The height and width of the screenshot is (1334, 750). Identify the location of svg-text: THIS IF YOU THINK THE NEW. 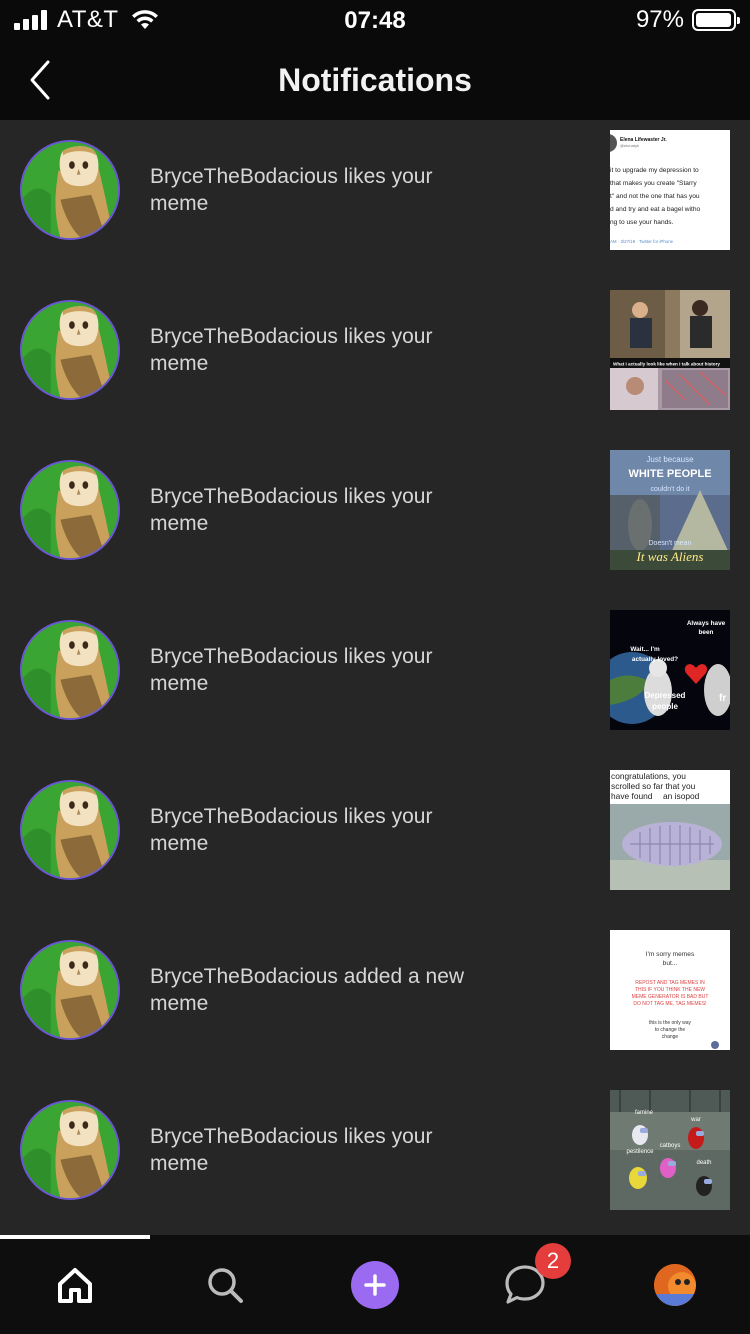
(670, 990).